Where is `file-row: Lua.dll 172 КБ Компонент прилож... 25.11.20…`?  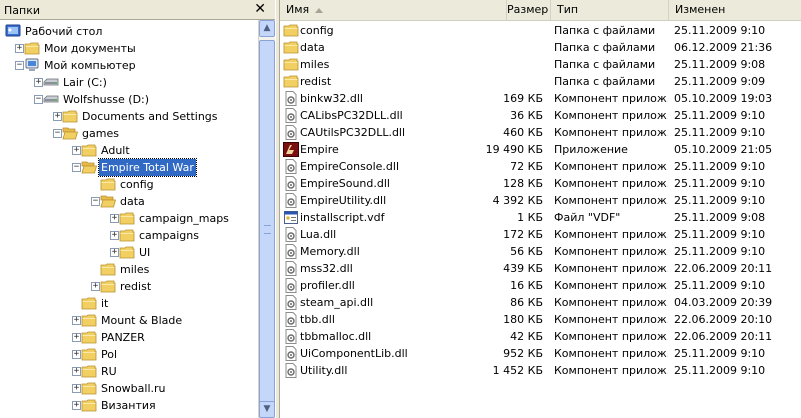 file-row: Lua.dll 172 КБ Компонент прилож... 25.11.20… is located at coordinates (540, 234).